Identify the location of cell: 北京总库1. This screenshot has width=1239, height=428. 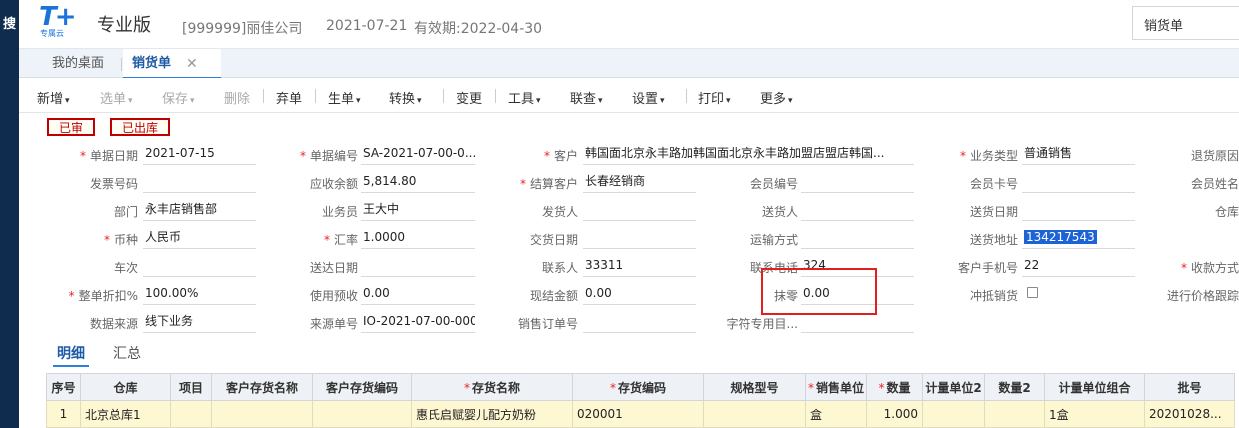
(125, 414).